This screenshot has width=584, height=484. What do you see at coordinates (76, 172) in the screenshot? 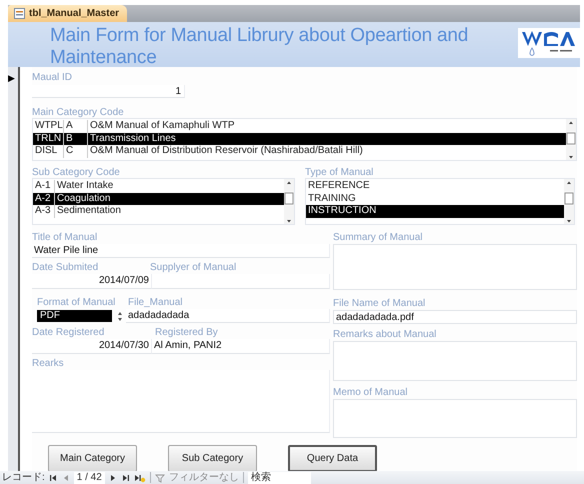
I see `field-label: Sub Category Code` at bounding box center [76, 172].